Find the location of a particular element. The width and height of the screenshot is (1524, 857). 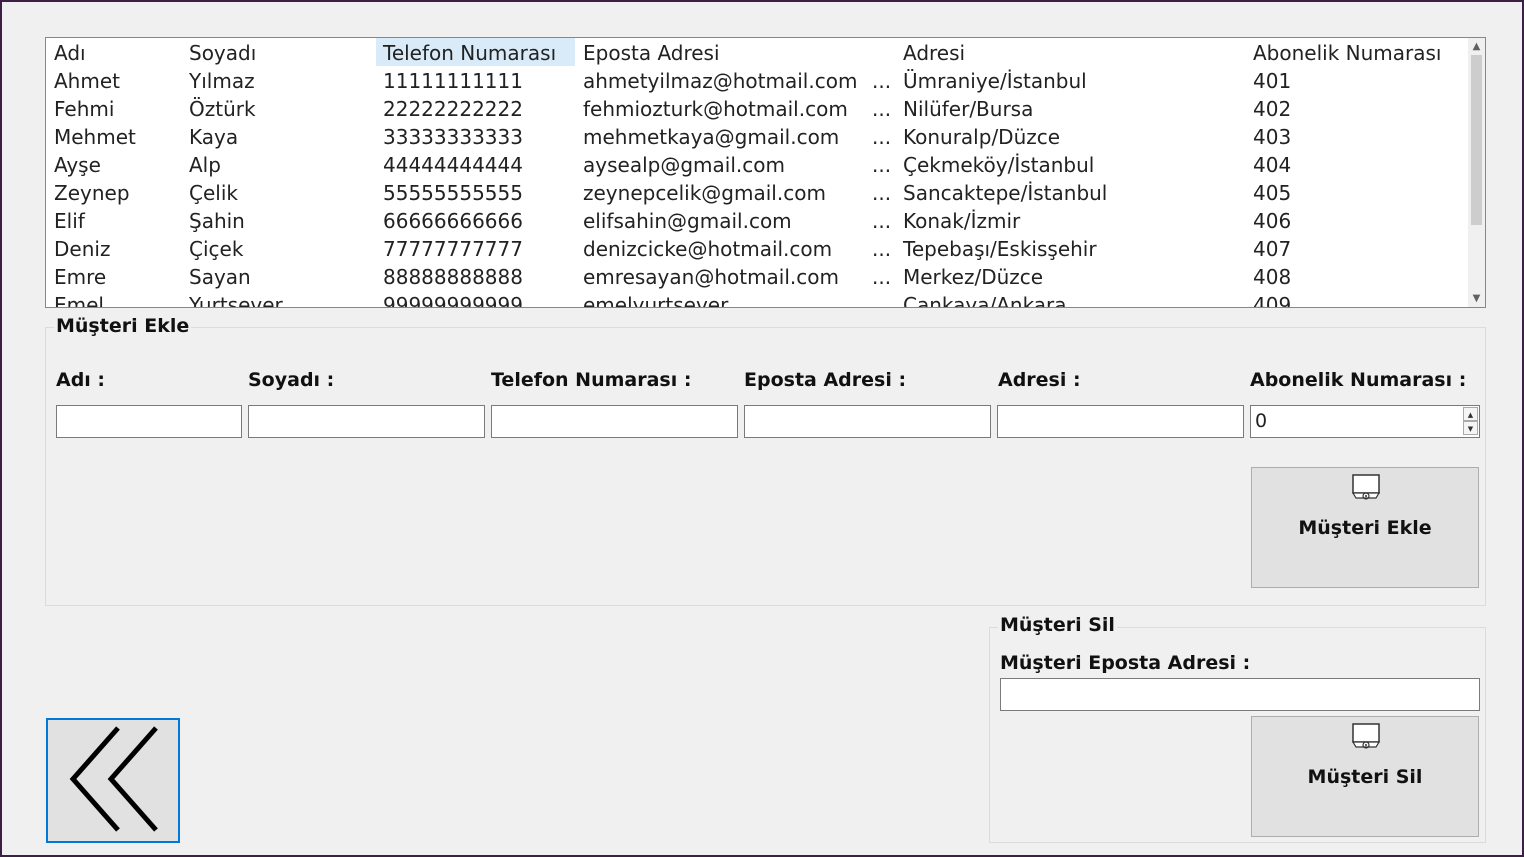

cell-subscription: 401 is located at coordinates (1272, 81).